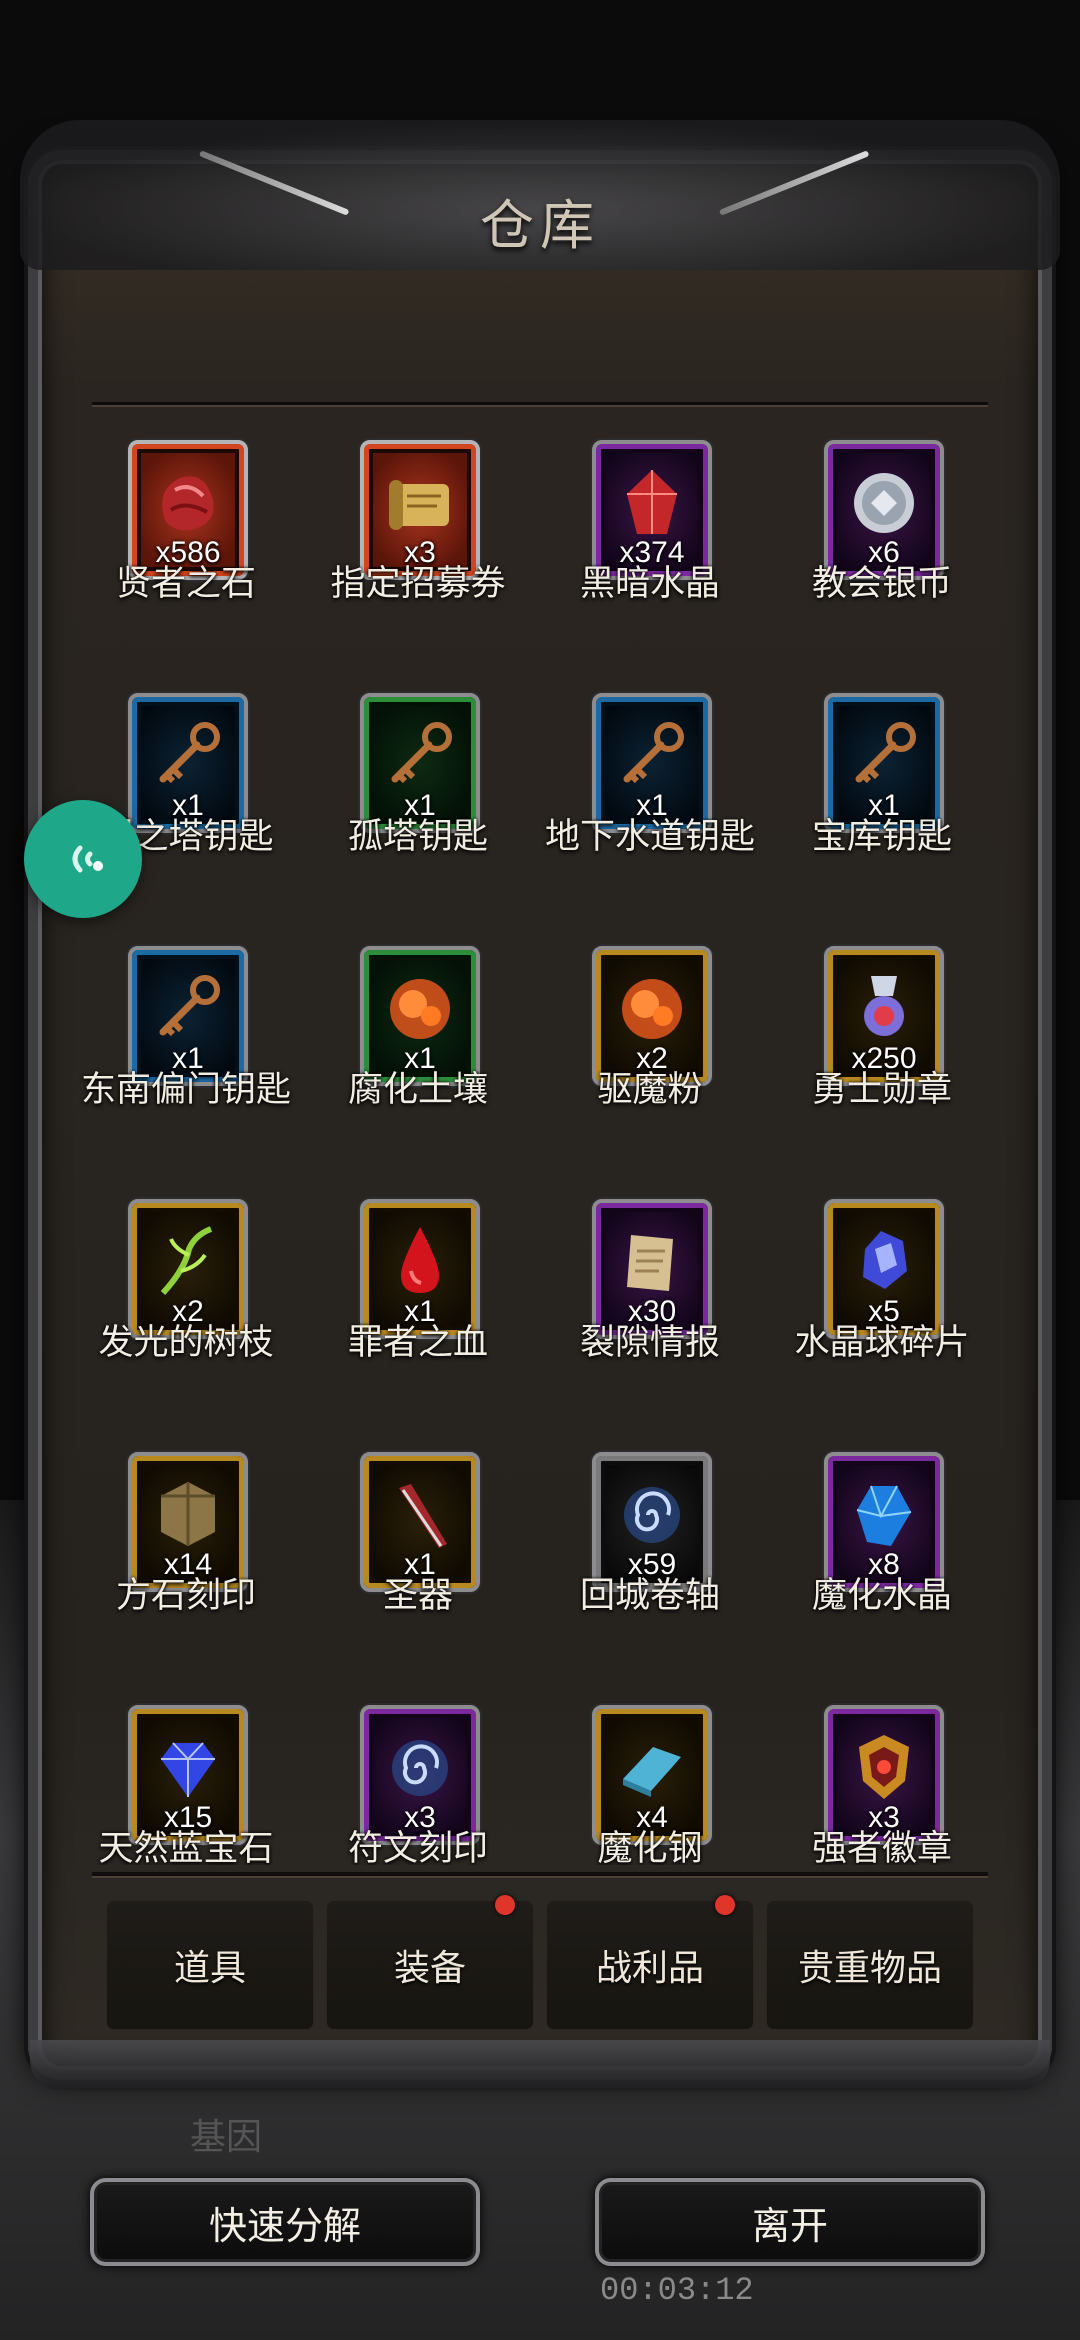  Describe the element at coordinates (650, 1310) in the screenshot. I see `inventory-item: x30 裂隙情报` at that location.